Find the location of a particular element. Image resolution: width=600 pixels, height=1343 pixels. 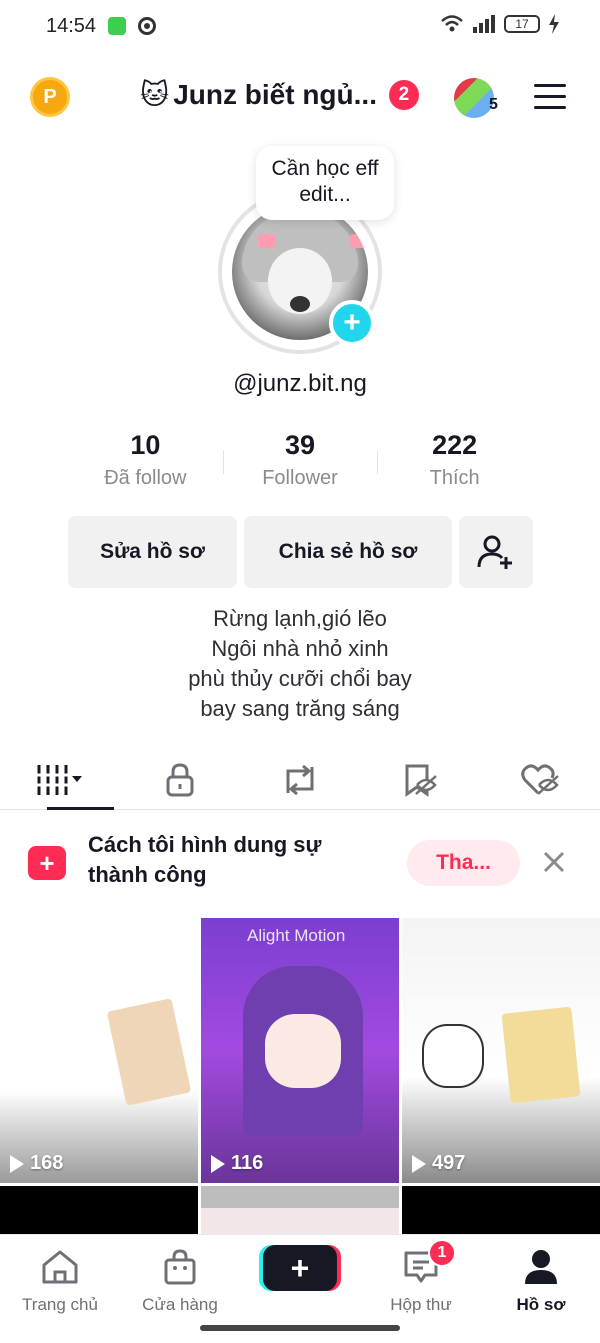

profile-header: P 🐱 Junz biết ngủ... 2 5 is located at coordinates (300, 98).